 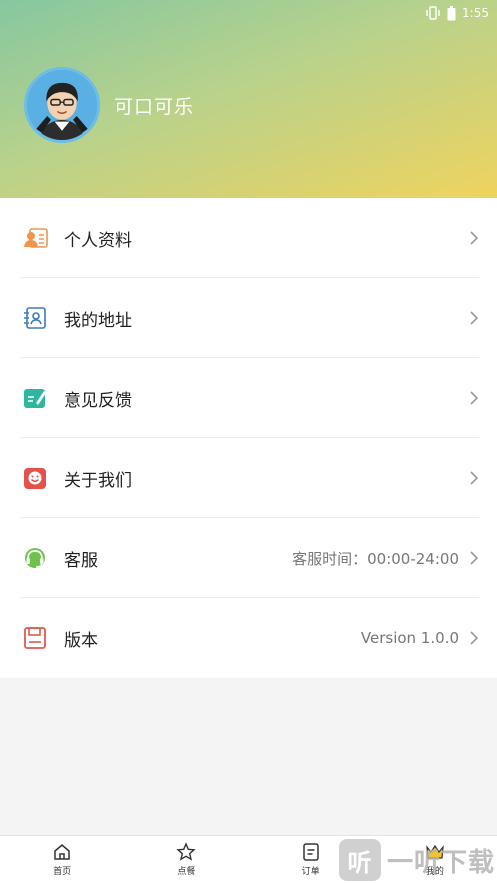 I want to click on menu-item-customer-service: 客服 客服时间：00:00-24:00, so click(x=248, y=558).